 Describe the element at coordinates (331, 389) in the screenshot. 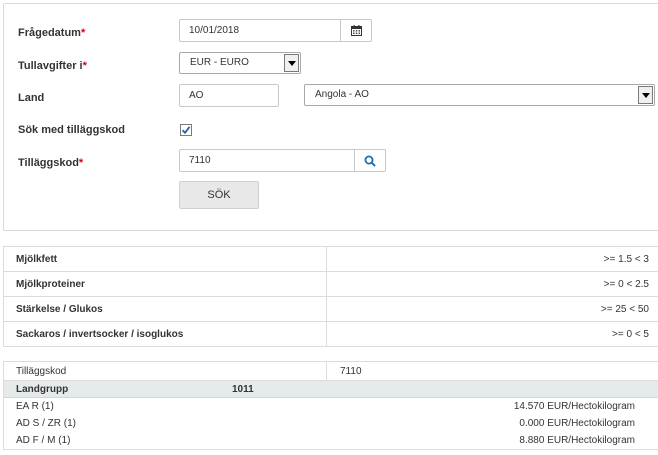

I see `country-group-row: Landgrupp 1011` at that location.